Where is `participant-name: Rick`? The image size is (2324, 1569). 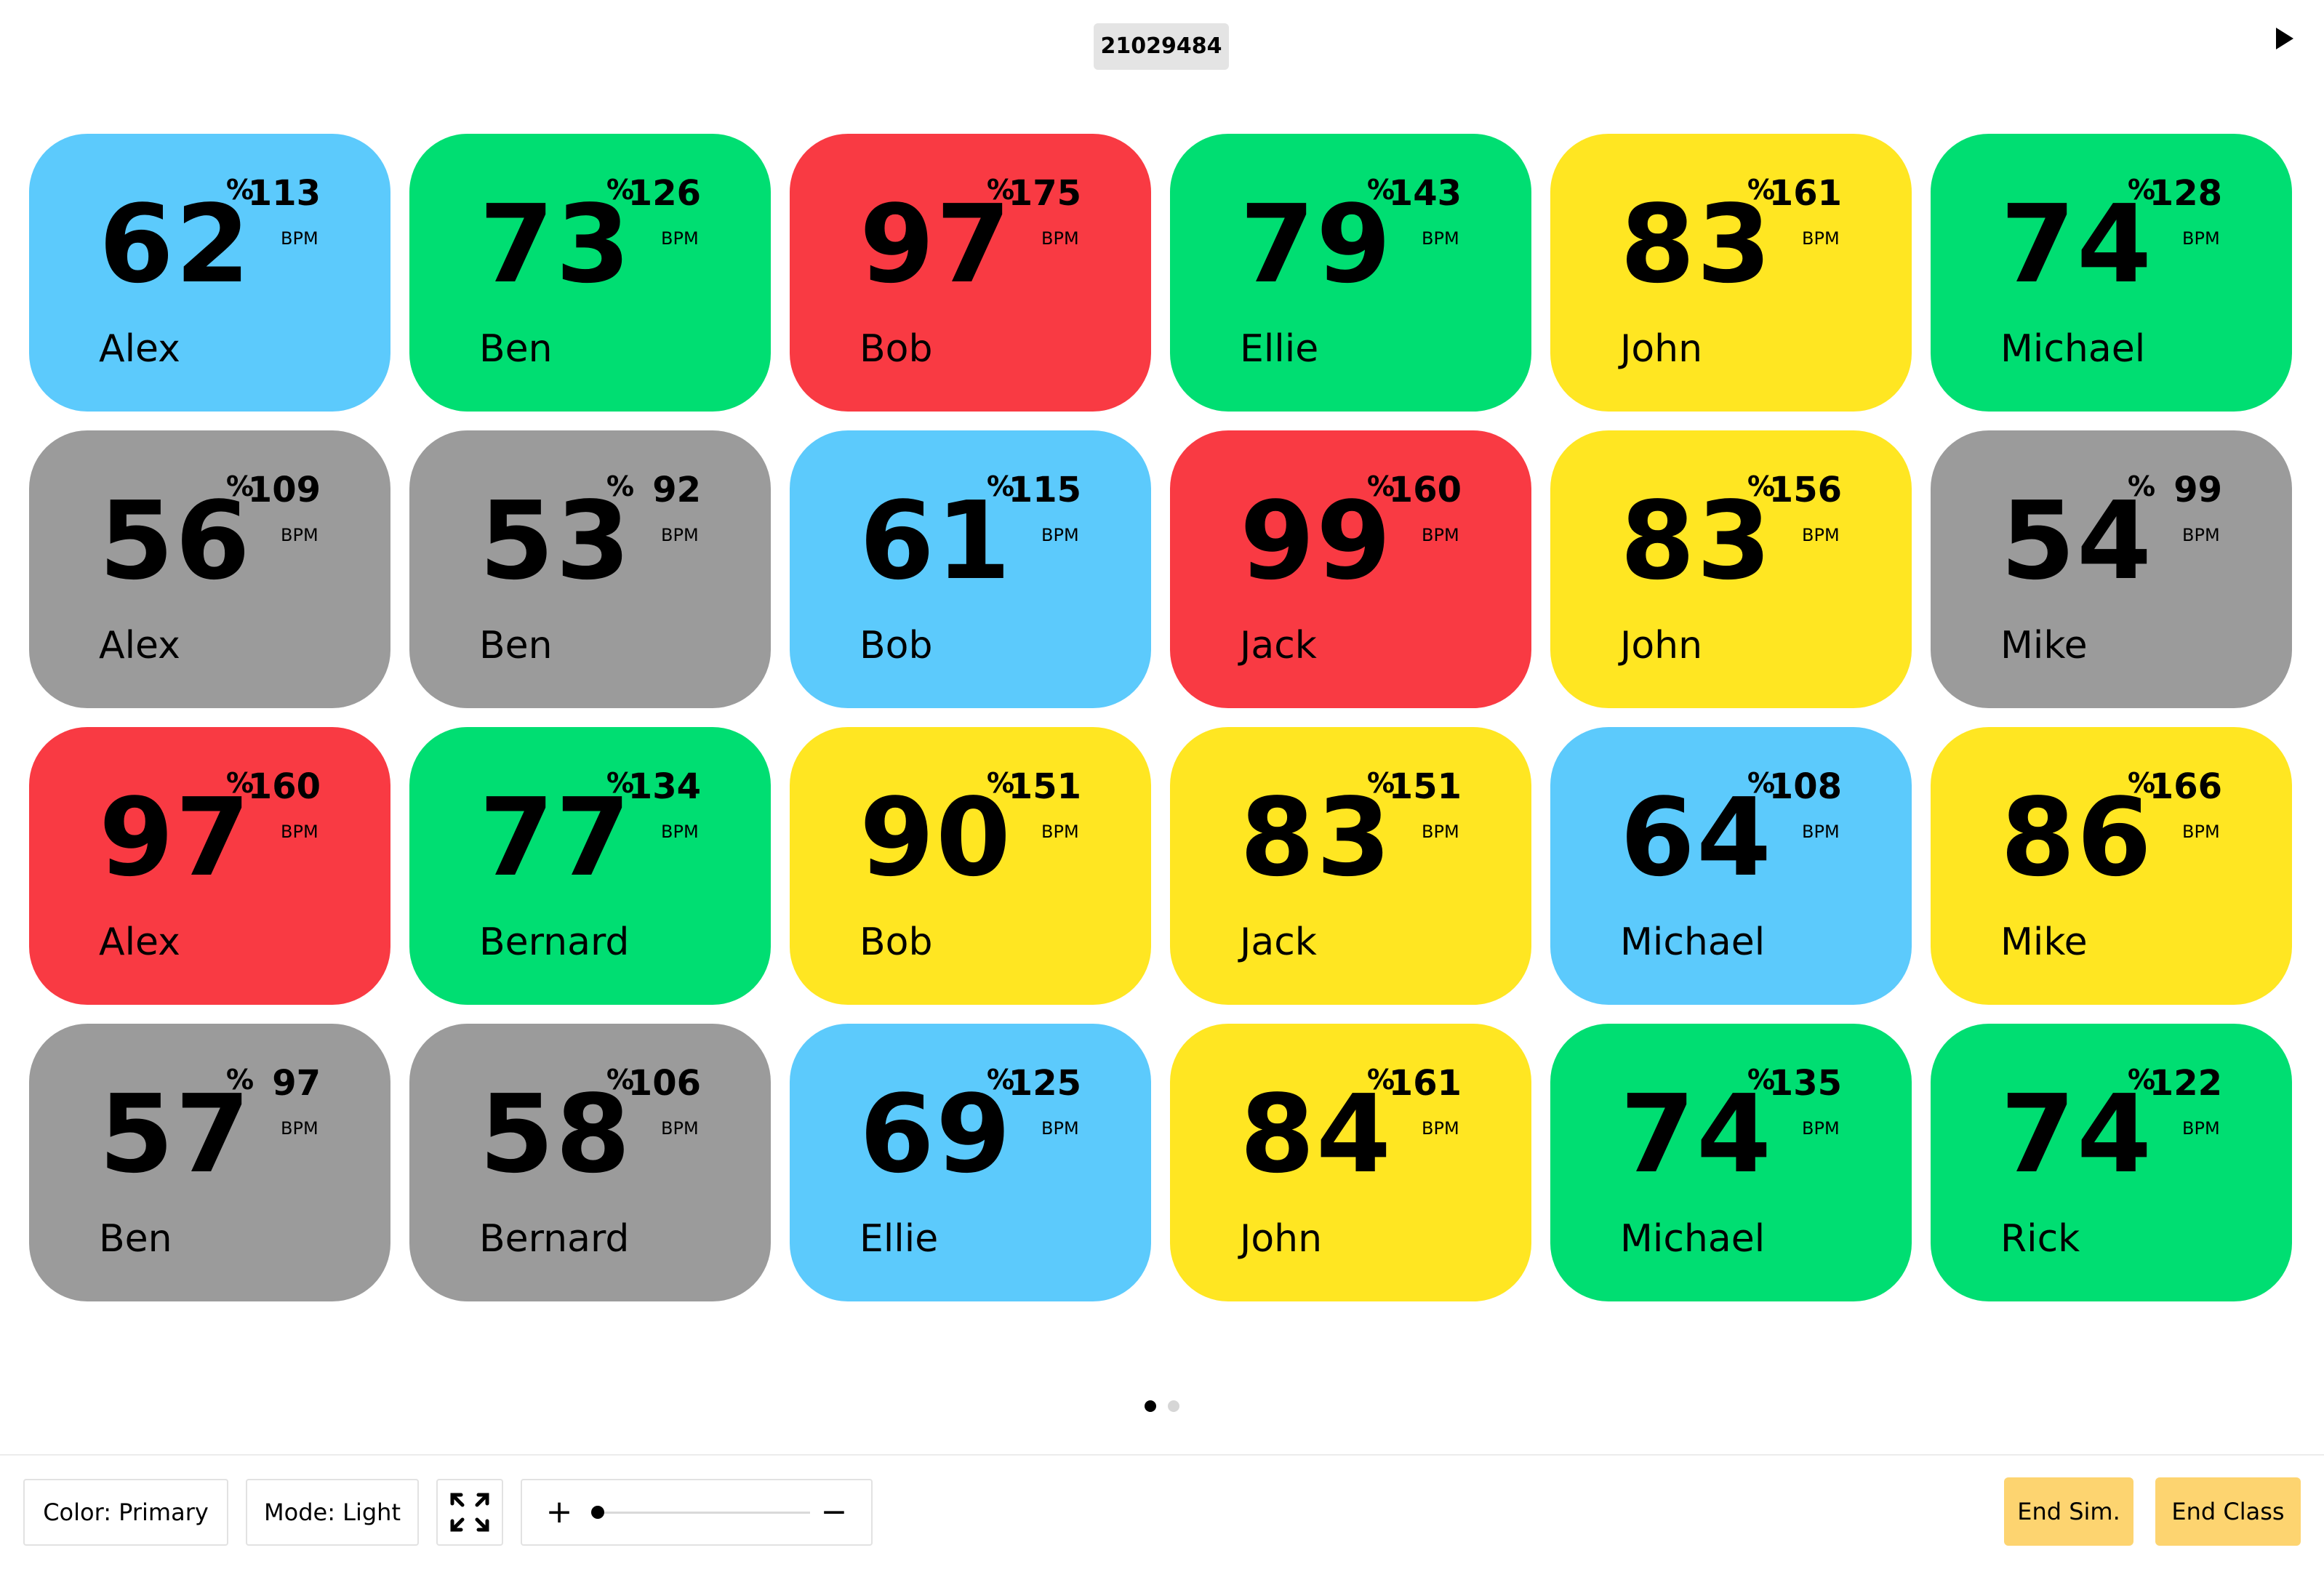 participant-name: Rick is located at coordinates (2040, 1239).